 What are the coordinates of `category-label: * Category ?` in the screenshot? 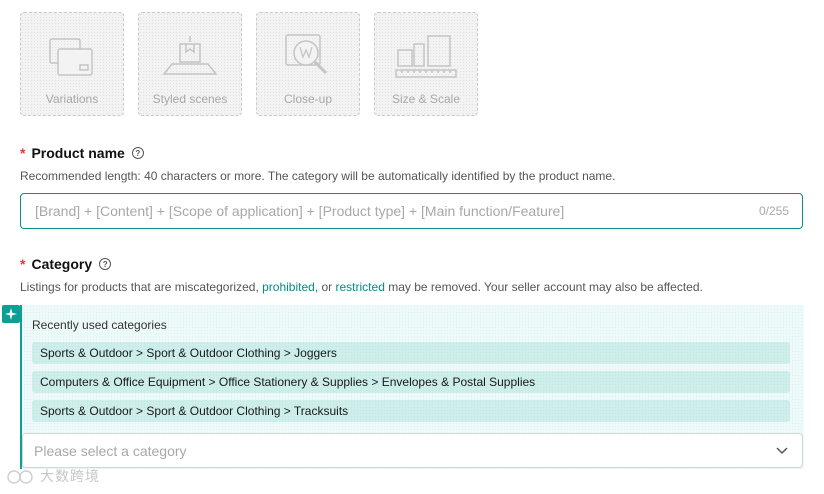 It's located at (66, 264).